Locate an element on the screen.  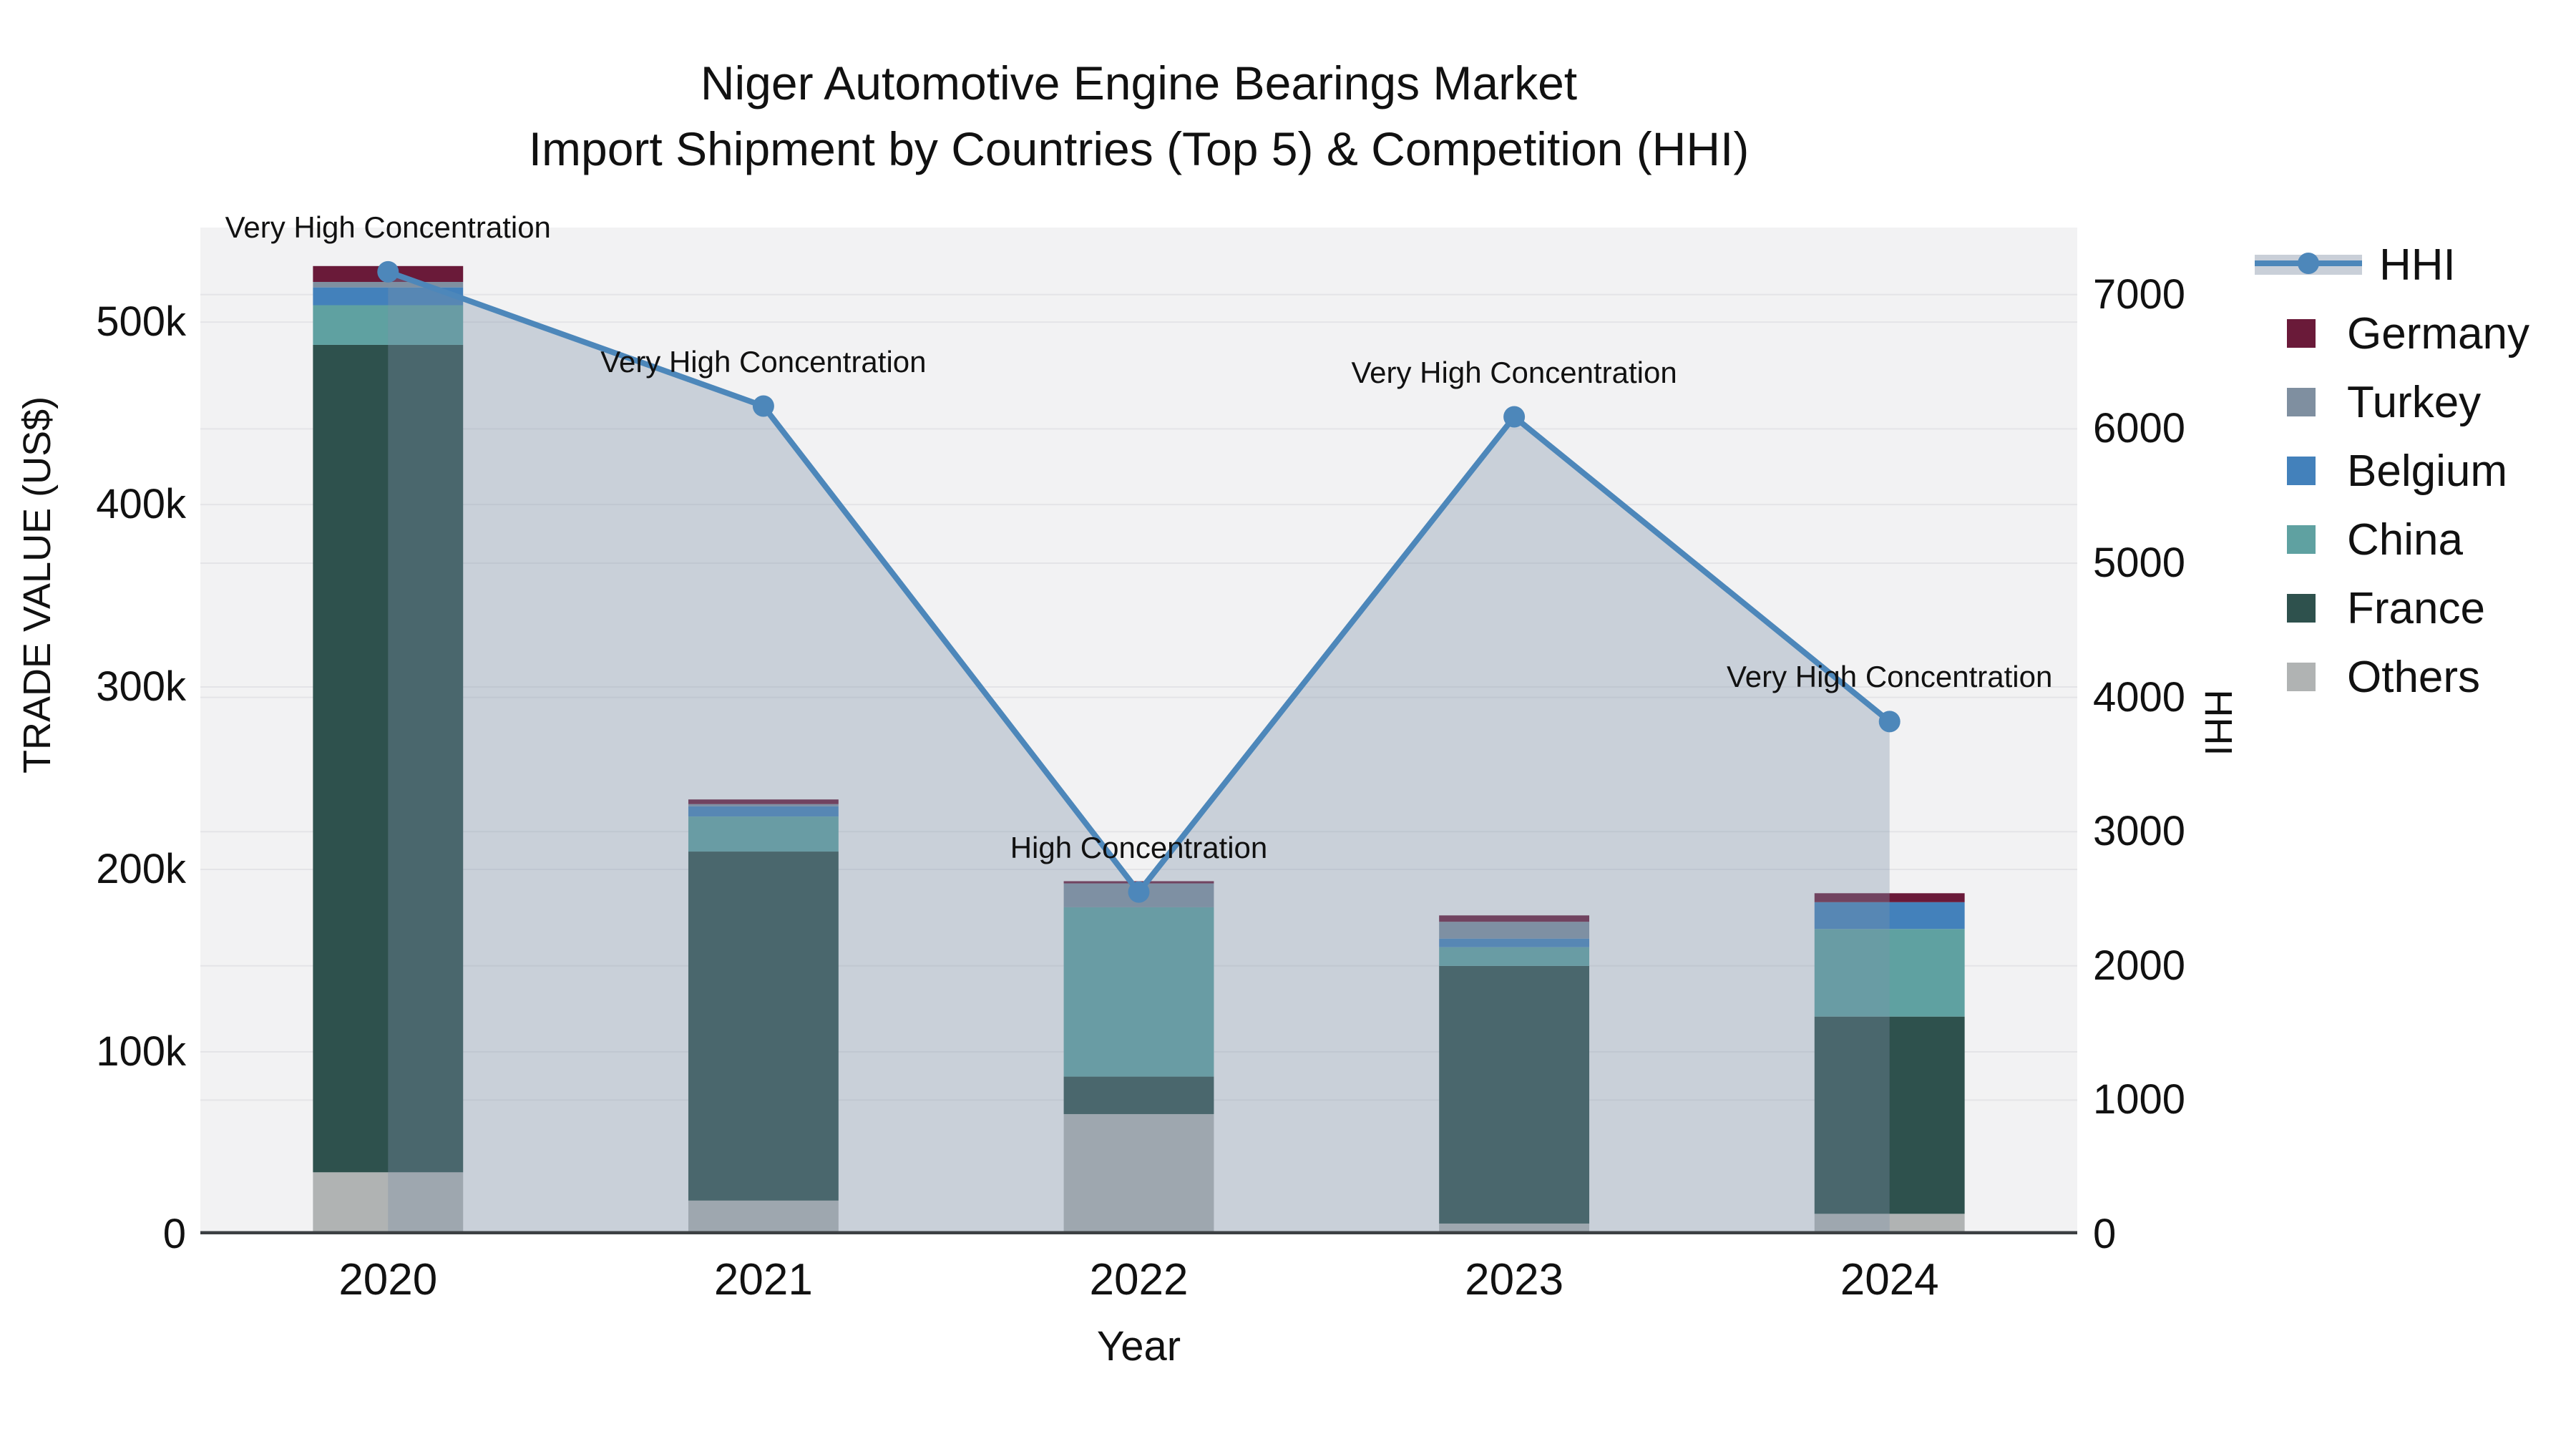
y-right-tick-0: 0 is located at coordinates (2105, 1234).